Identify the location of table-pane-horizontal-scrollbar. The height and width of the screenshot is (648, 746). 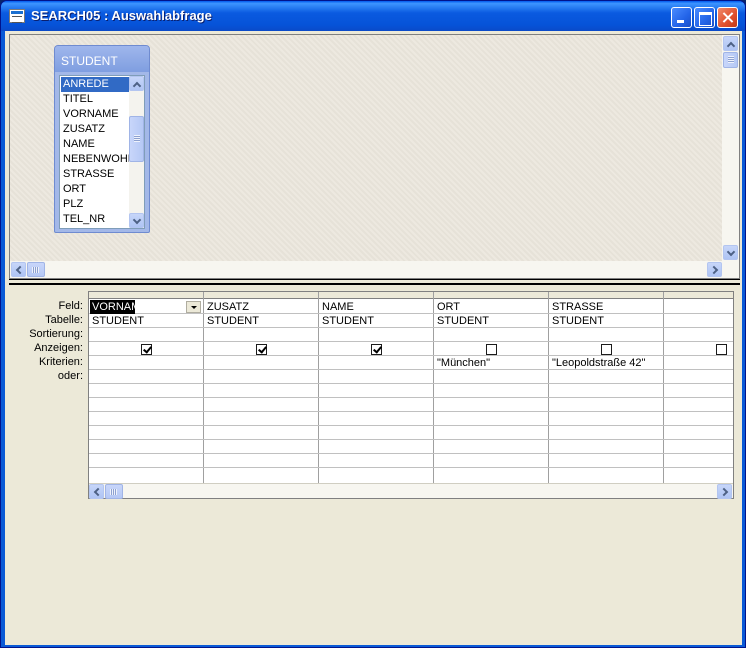
(374, 269).